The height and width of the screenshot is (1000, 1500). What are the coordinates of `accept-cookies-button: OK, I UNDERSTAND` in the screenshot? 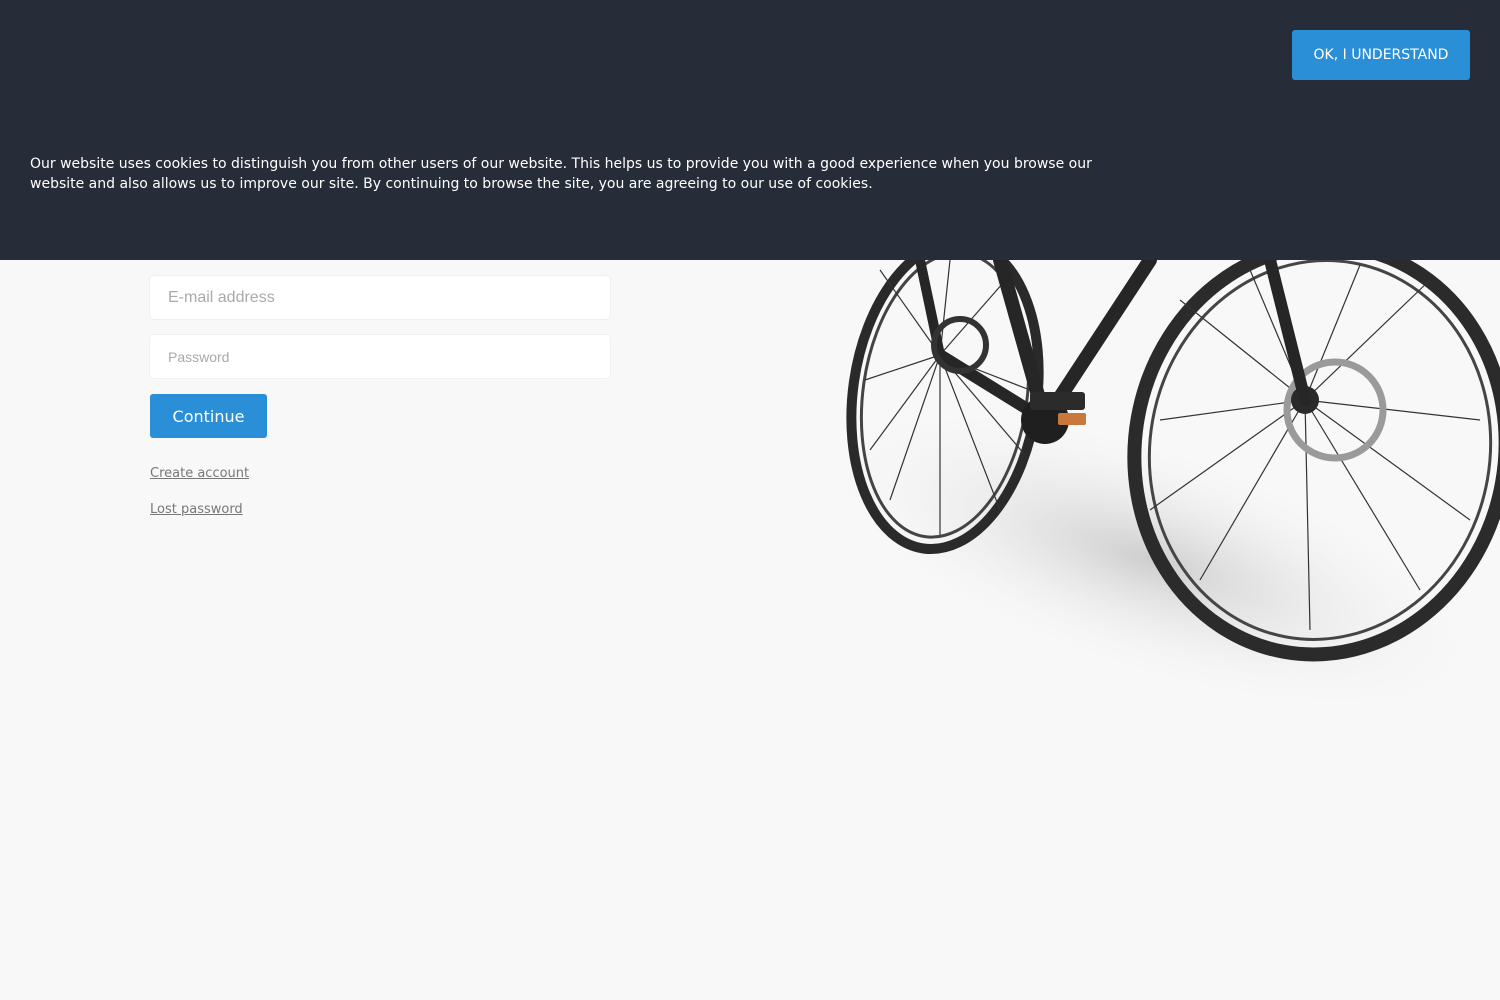 It's located at (1381, 55).